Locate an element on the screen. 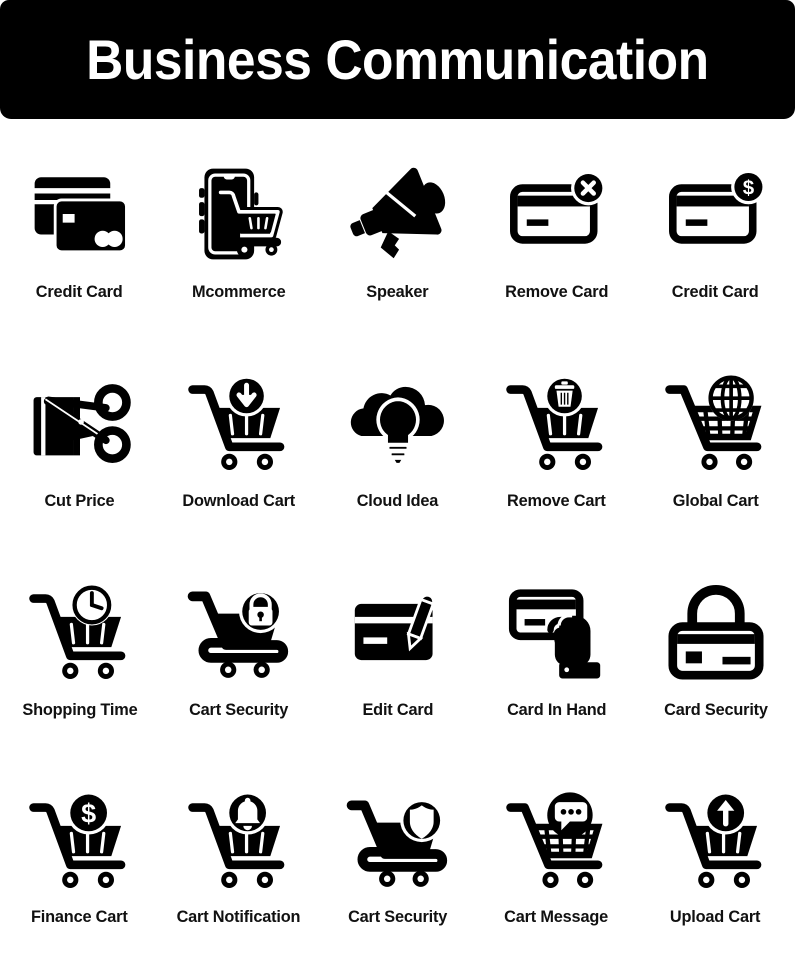  icon-cell: Shopping Time is located at coordinates (79, 662).